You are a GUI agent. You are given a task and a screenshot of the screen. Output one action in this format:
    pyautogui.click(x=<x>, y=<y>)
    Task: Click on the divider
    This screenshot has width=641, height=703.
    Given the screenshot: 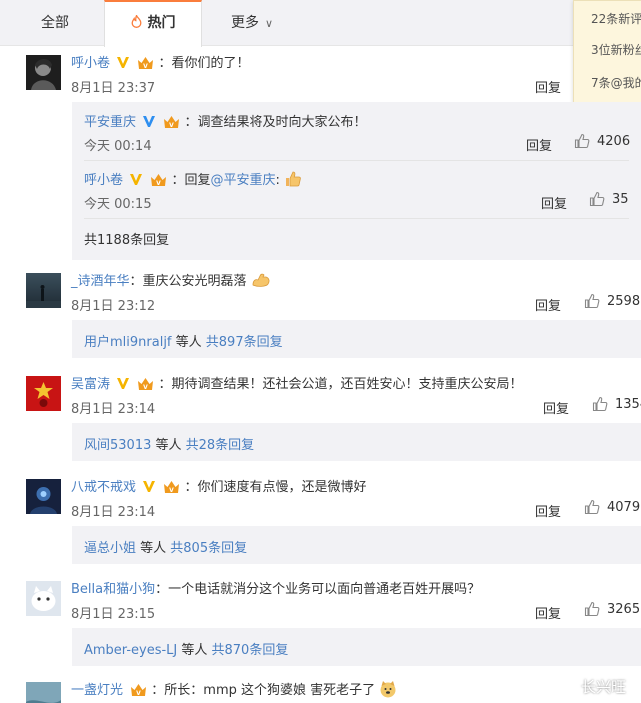 What is the action you would take?
    pyautogui.click(x=356, y=160)
    